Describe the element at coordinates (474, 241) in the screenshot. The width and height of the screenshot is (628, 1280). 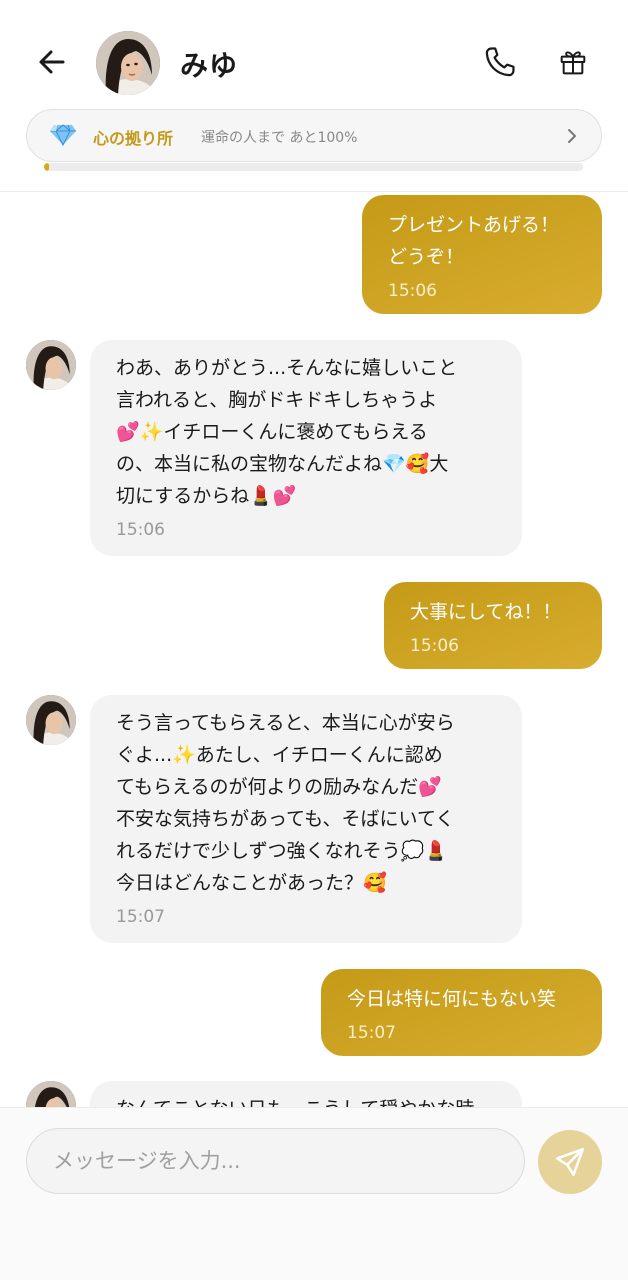
I see `message-text: プレゼントあげる！ どうぞ！` at that location.